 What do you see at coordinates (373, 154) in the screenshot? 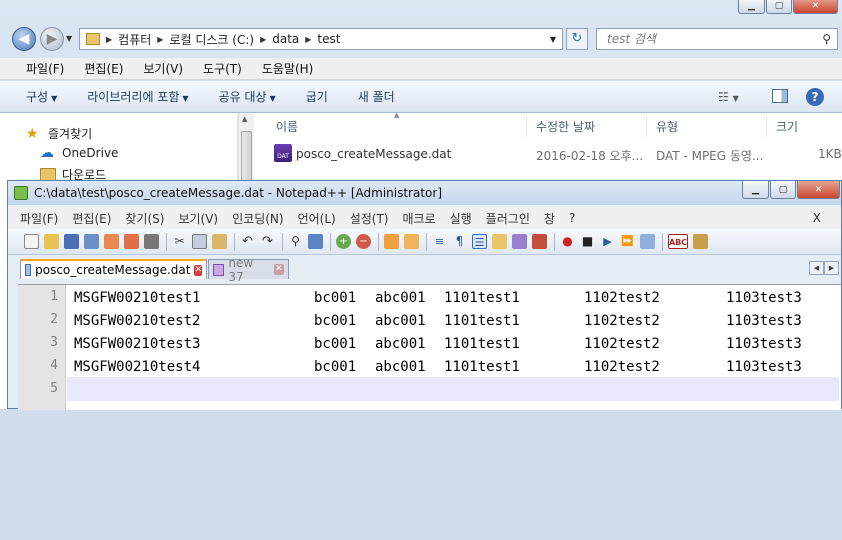
I see `file-name: posco_createMessage.dat` at bounding box center [373, 154].